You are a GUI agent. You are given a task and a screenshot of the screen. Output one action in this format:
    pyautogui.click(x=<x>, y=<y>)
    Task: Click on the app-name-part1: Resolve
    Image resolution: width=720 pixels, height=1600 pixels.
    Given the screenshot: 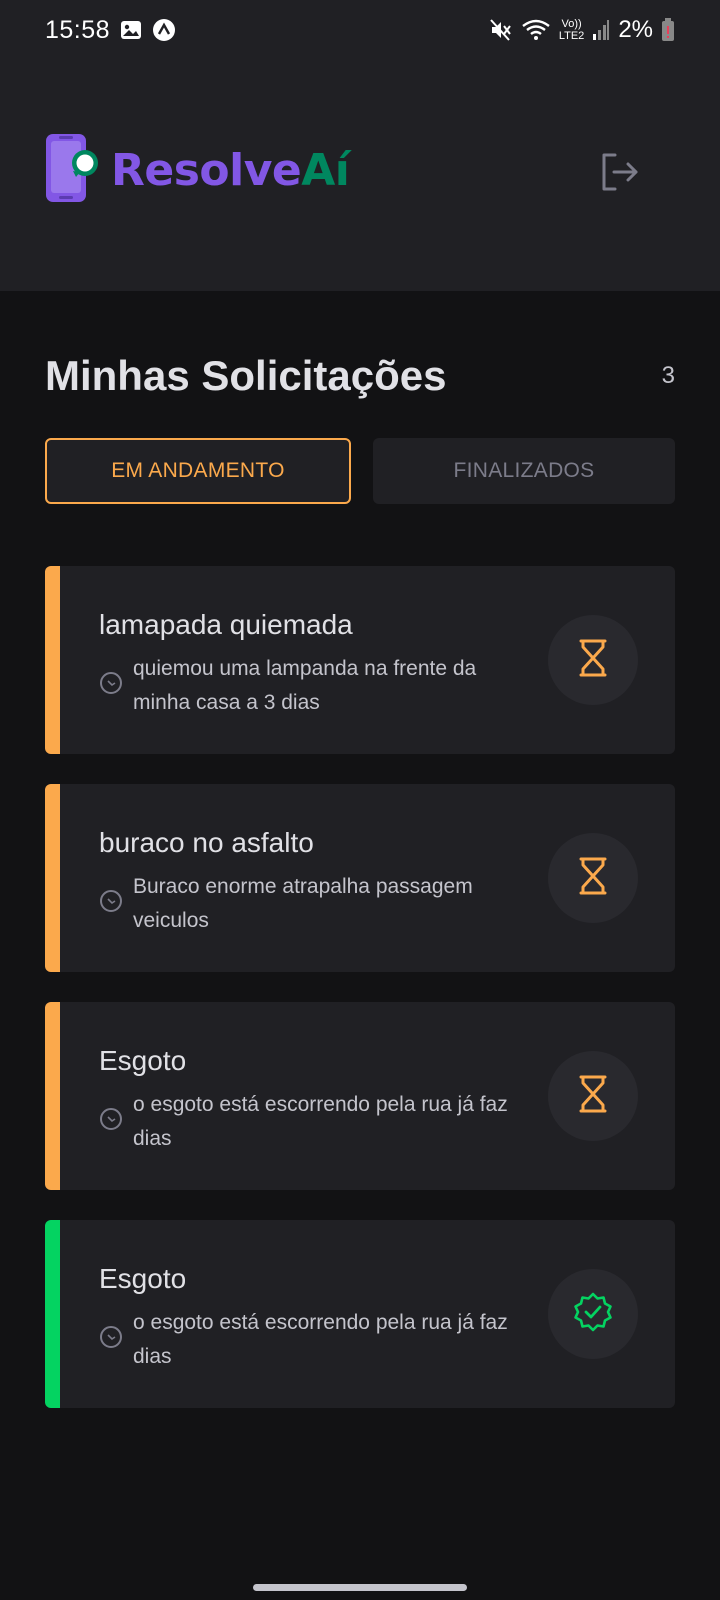 What is the action you would take?
    pyautogui.click(x=206, y=170)
    